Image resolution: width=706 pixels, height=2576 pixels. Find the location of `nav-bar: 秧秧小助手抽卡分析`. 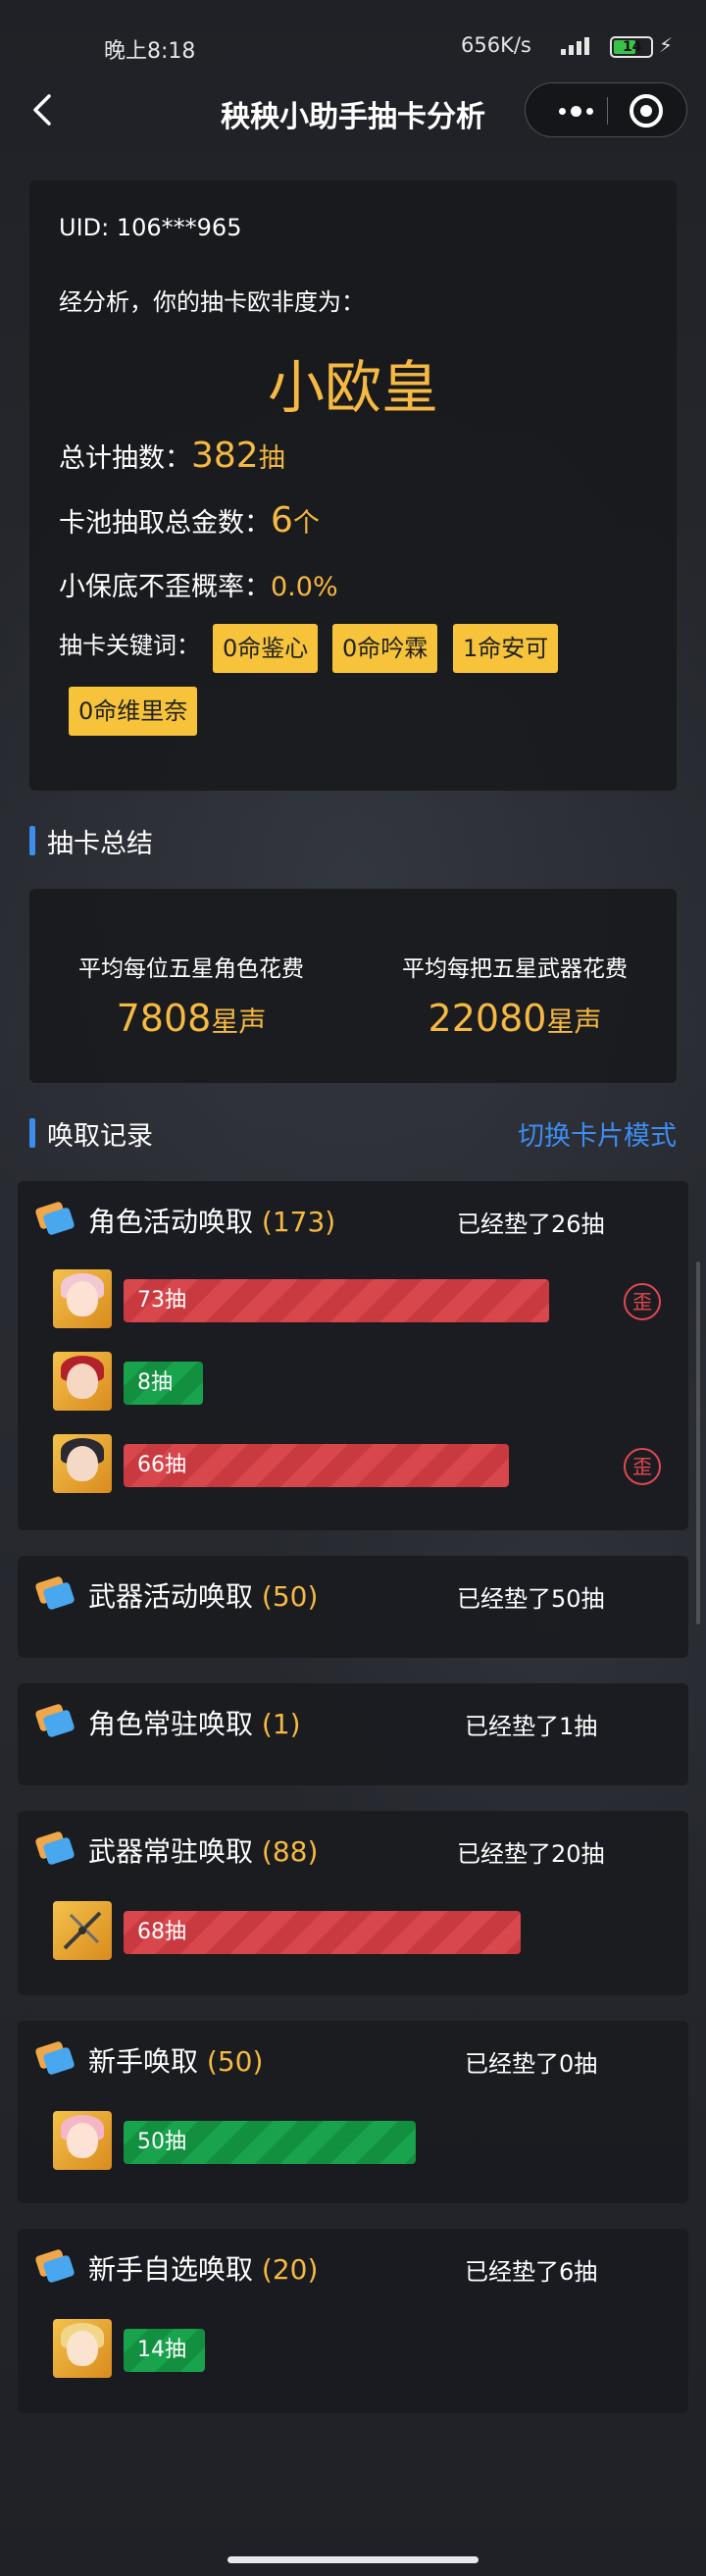

nav-bar: 秧秧小助手抽卡分析 is located at coordinates (353, 109).